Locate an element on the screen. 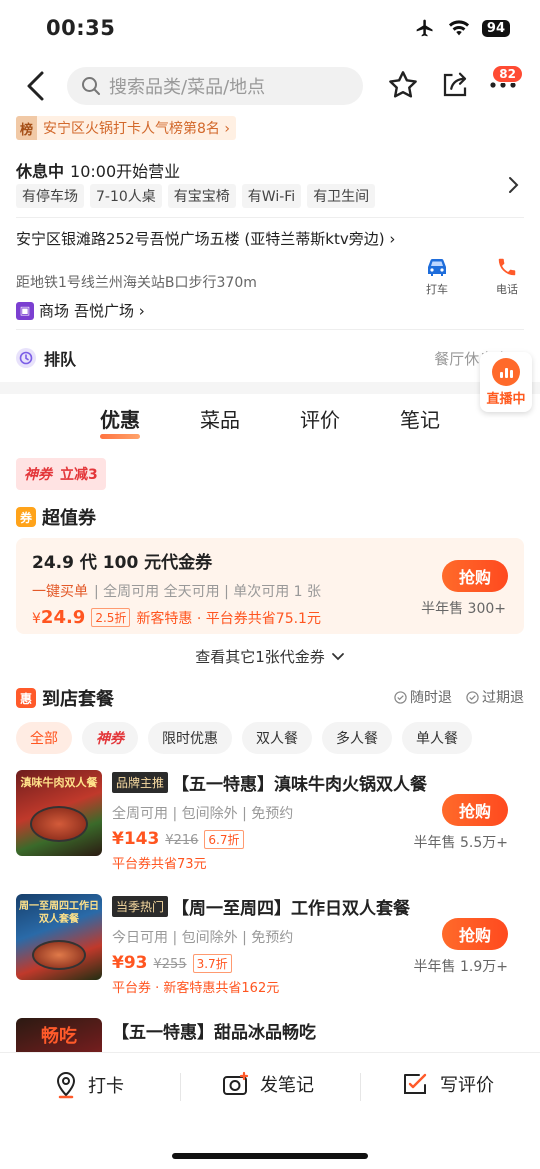 This screenshot has width=540, height=1169. deal-discount: 6.7折 is located at coordinates (224, 839).